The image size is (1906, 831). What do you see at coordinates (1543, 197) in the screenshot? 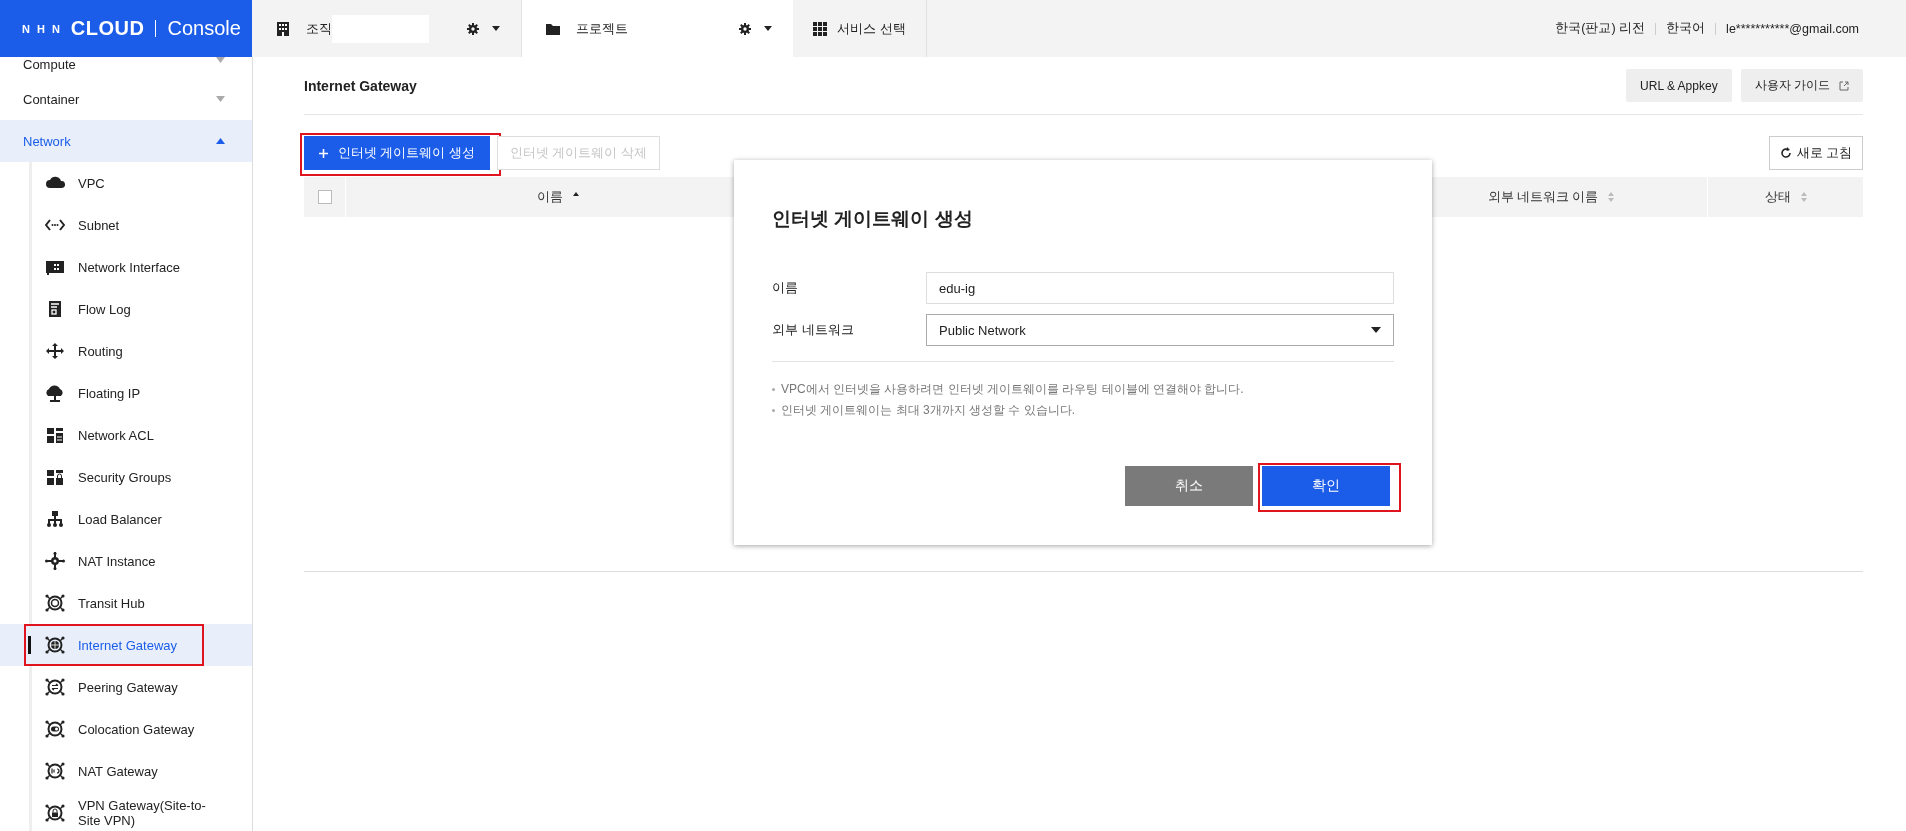
I see `column-header: 외부 네트워크 이름` at bounding box center [1543, 197].